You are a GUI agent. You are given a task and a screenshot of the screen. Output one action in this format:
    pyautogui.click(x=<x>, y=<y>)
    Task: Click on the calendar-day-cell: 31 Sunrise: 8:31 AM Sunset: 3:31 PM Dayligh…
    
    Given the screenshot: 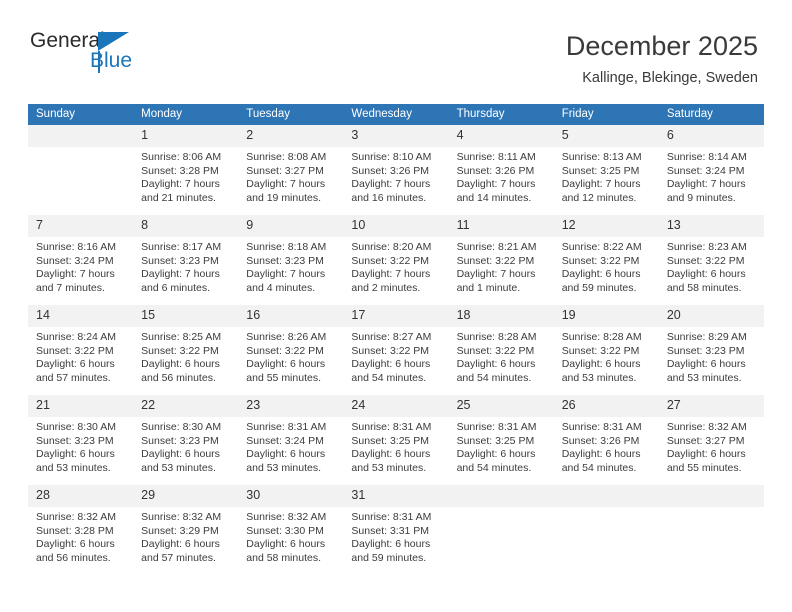 What is the action you would take?
    pyautogui.click(x=396, y=529)
    